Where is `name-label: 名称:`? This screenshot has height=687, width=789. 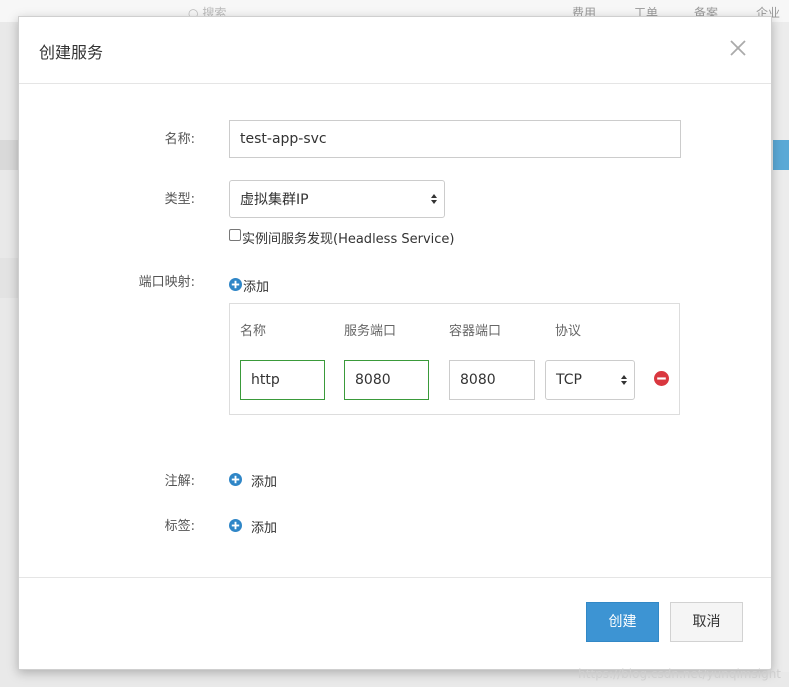
name-label: 名称: is located at coordinates (179, 139).